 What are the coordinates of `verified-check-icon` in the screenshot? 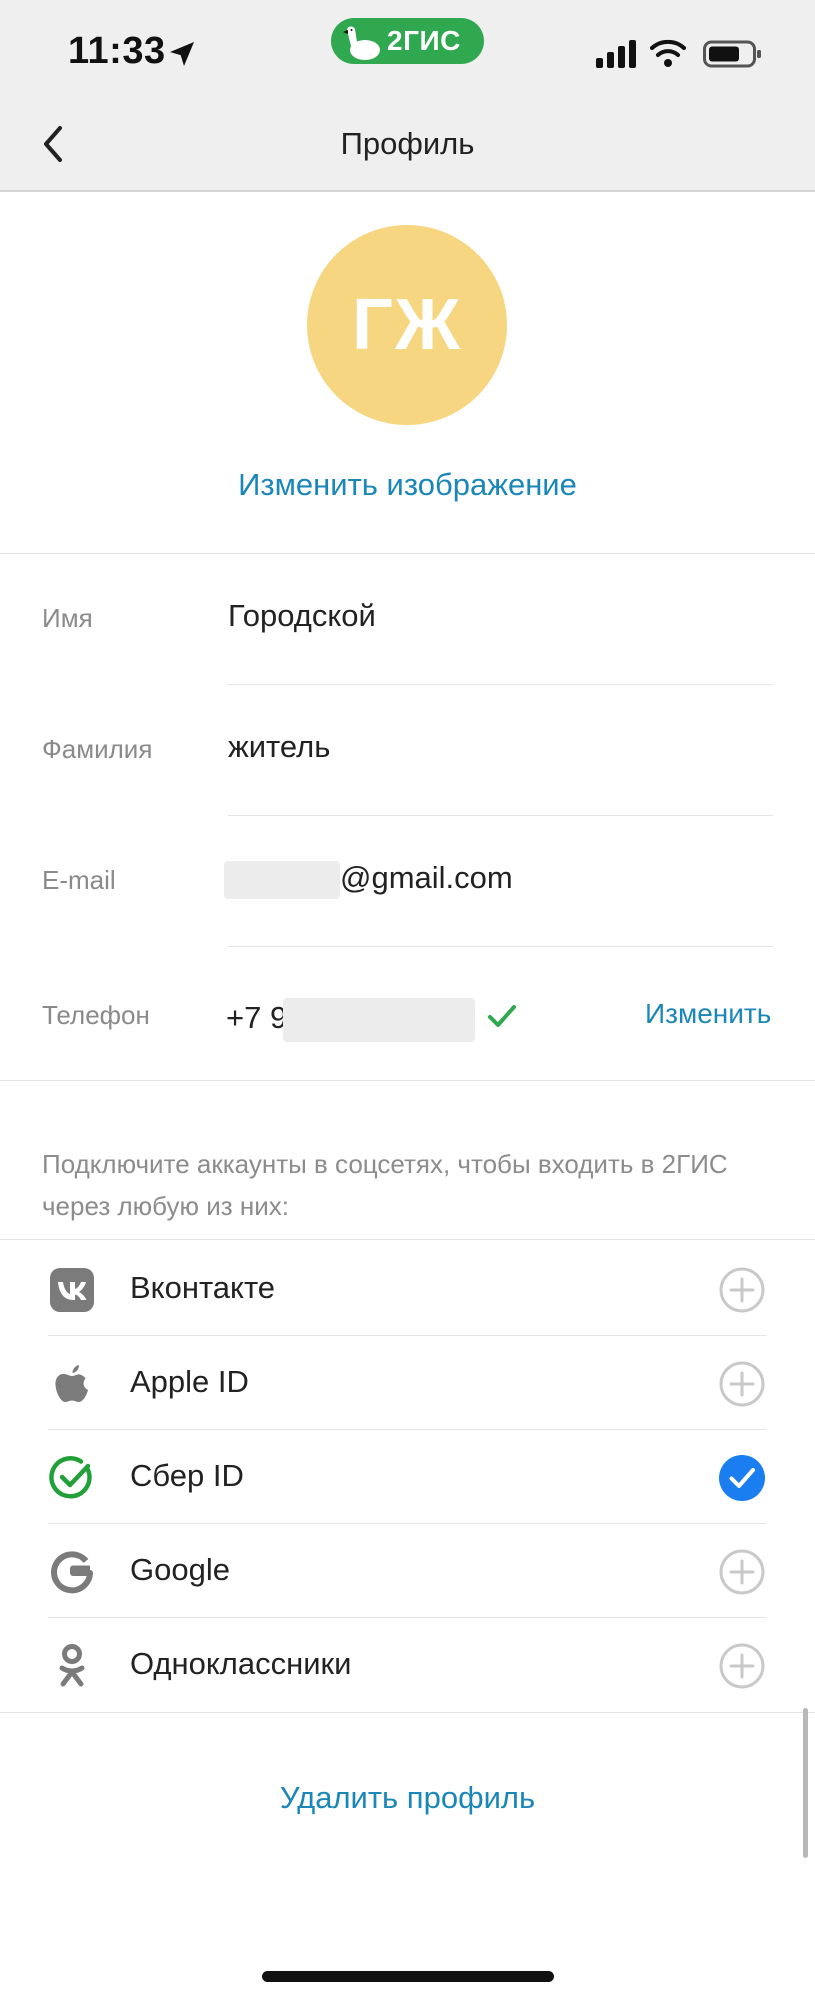 It's located at (502, 1016).